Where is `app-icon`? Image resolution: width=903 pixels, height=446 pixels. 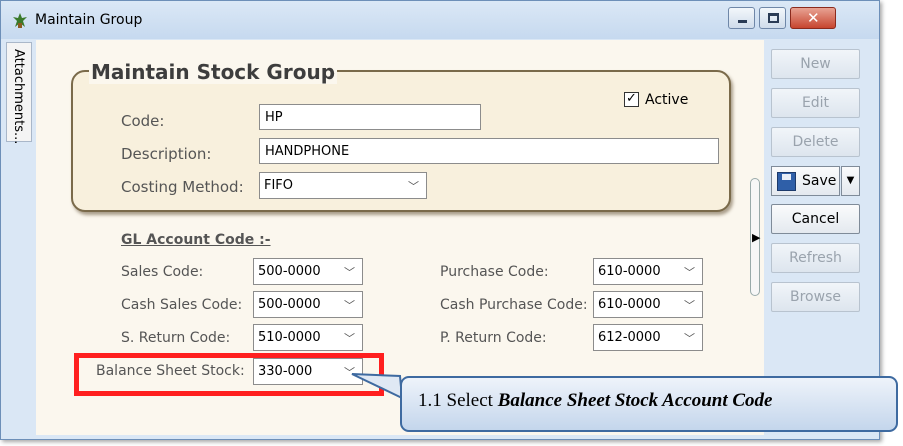 app-icon is located at coordinates (20, 20).